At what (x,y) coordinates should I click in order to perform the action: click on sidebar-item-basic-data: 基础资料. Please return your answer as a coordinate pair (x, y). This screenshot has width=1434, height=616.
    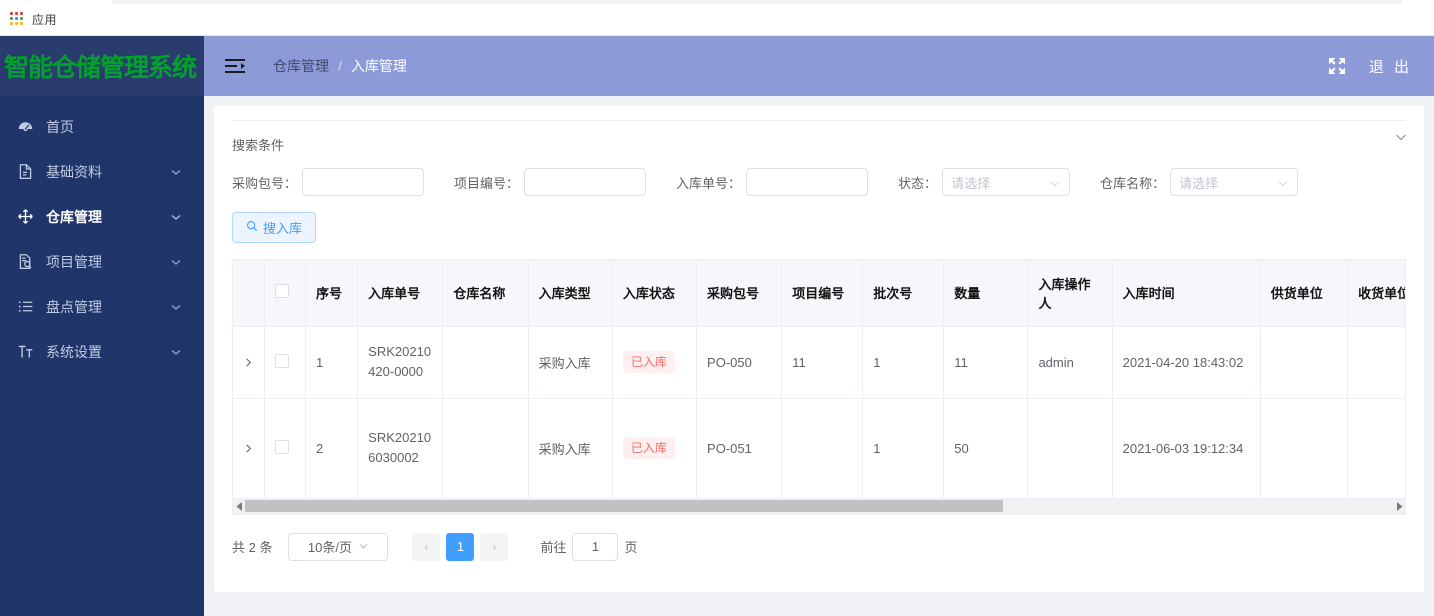
    Looking at the image, I should click on (102, 171).